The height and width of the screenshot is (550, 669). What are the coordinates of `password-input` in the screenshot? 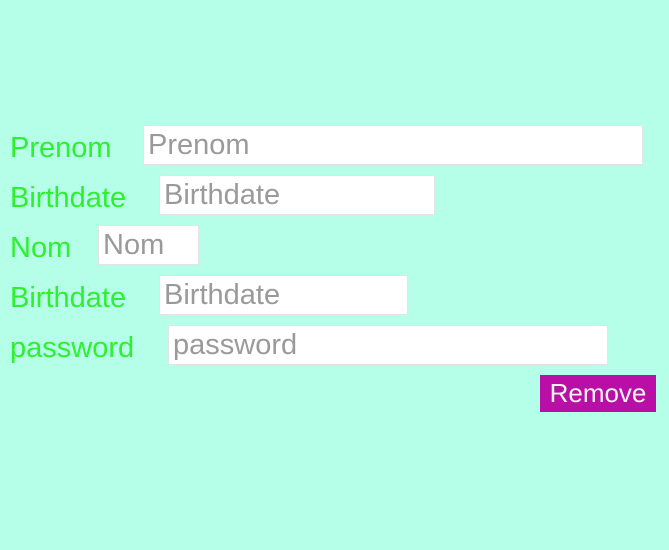 It's located at (388, 345).